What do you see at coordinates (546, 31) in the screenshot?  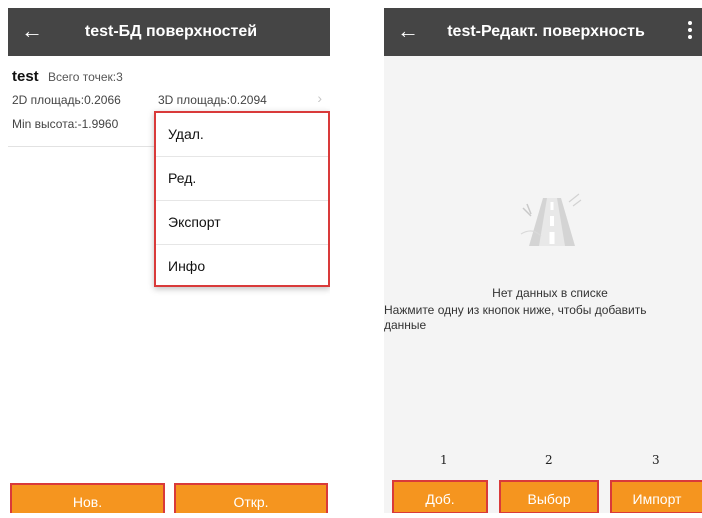 I see `page-title: test-Редакт. поверхность` at bounding box center [546, 31].